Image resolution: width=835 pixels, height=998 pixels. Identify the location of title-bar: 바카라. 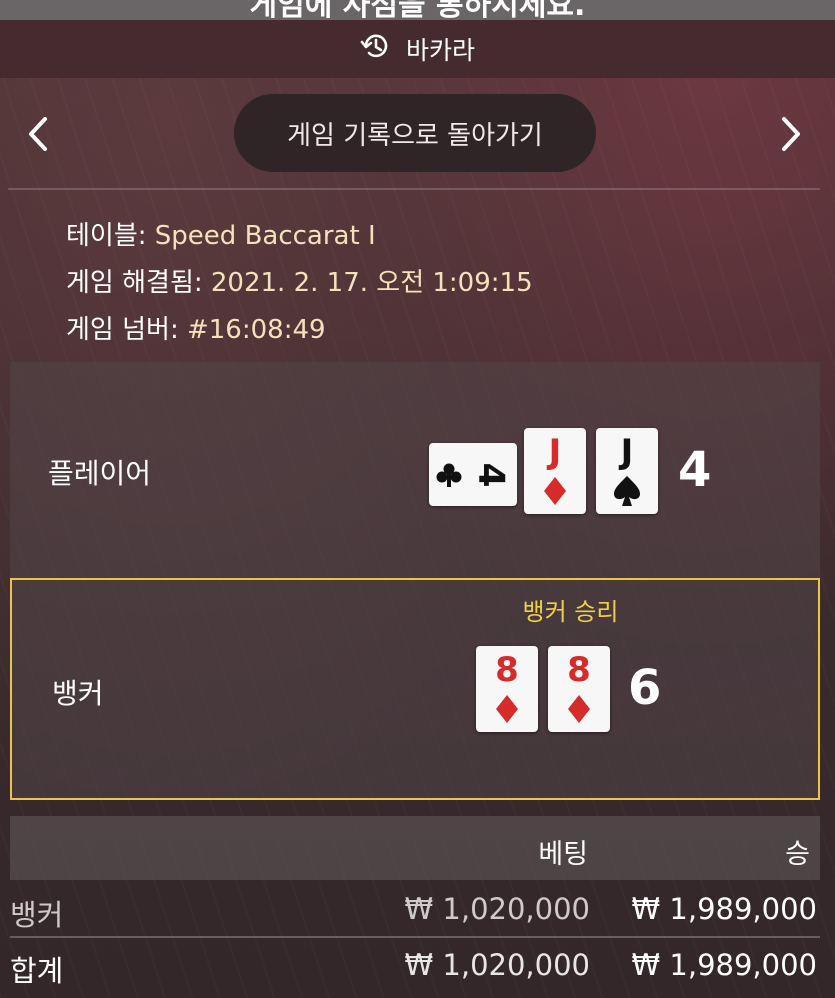
(417, 49).